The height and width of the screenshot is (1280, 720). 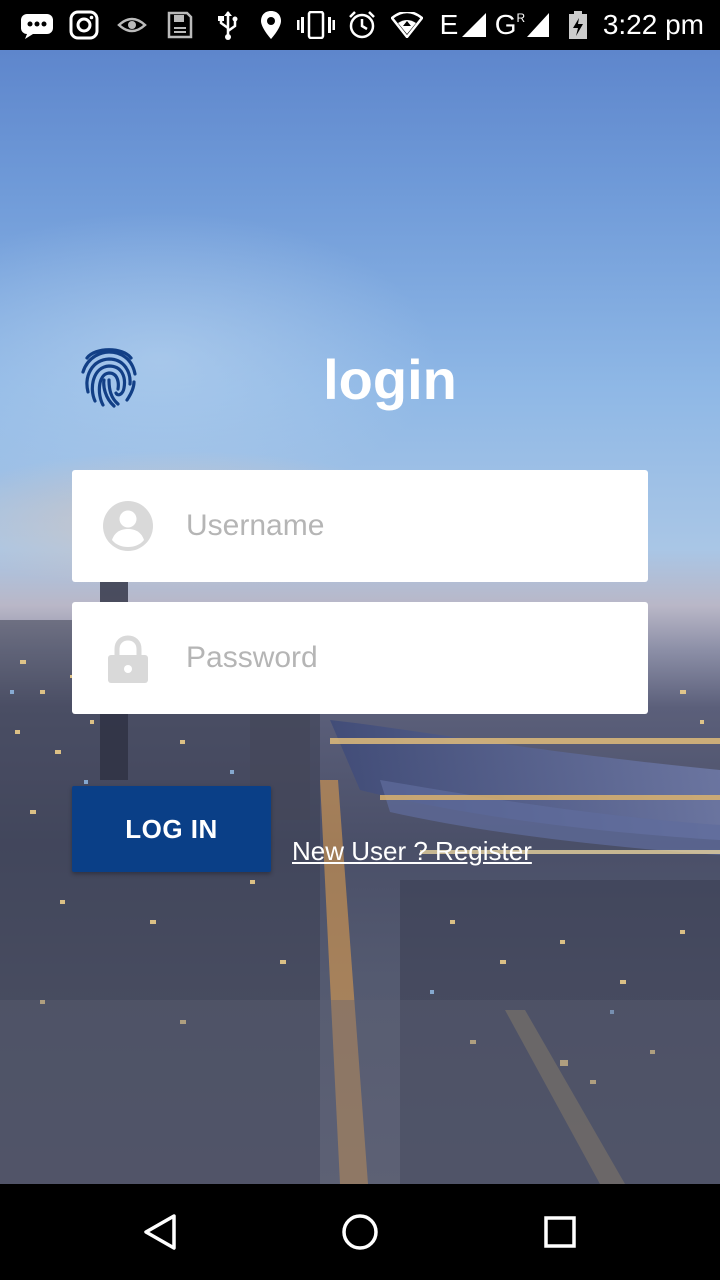 What do you see at coordinates (505, 24) in the screenshot?
I see `network-g-label: G` at bounding box center [505, 24].